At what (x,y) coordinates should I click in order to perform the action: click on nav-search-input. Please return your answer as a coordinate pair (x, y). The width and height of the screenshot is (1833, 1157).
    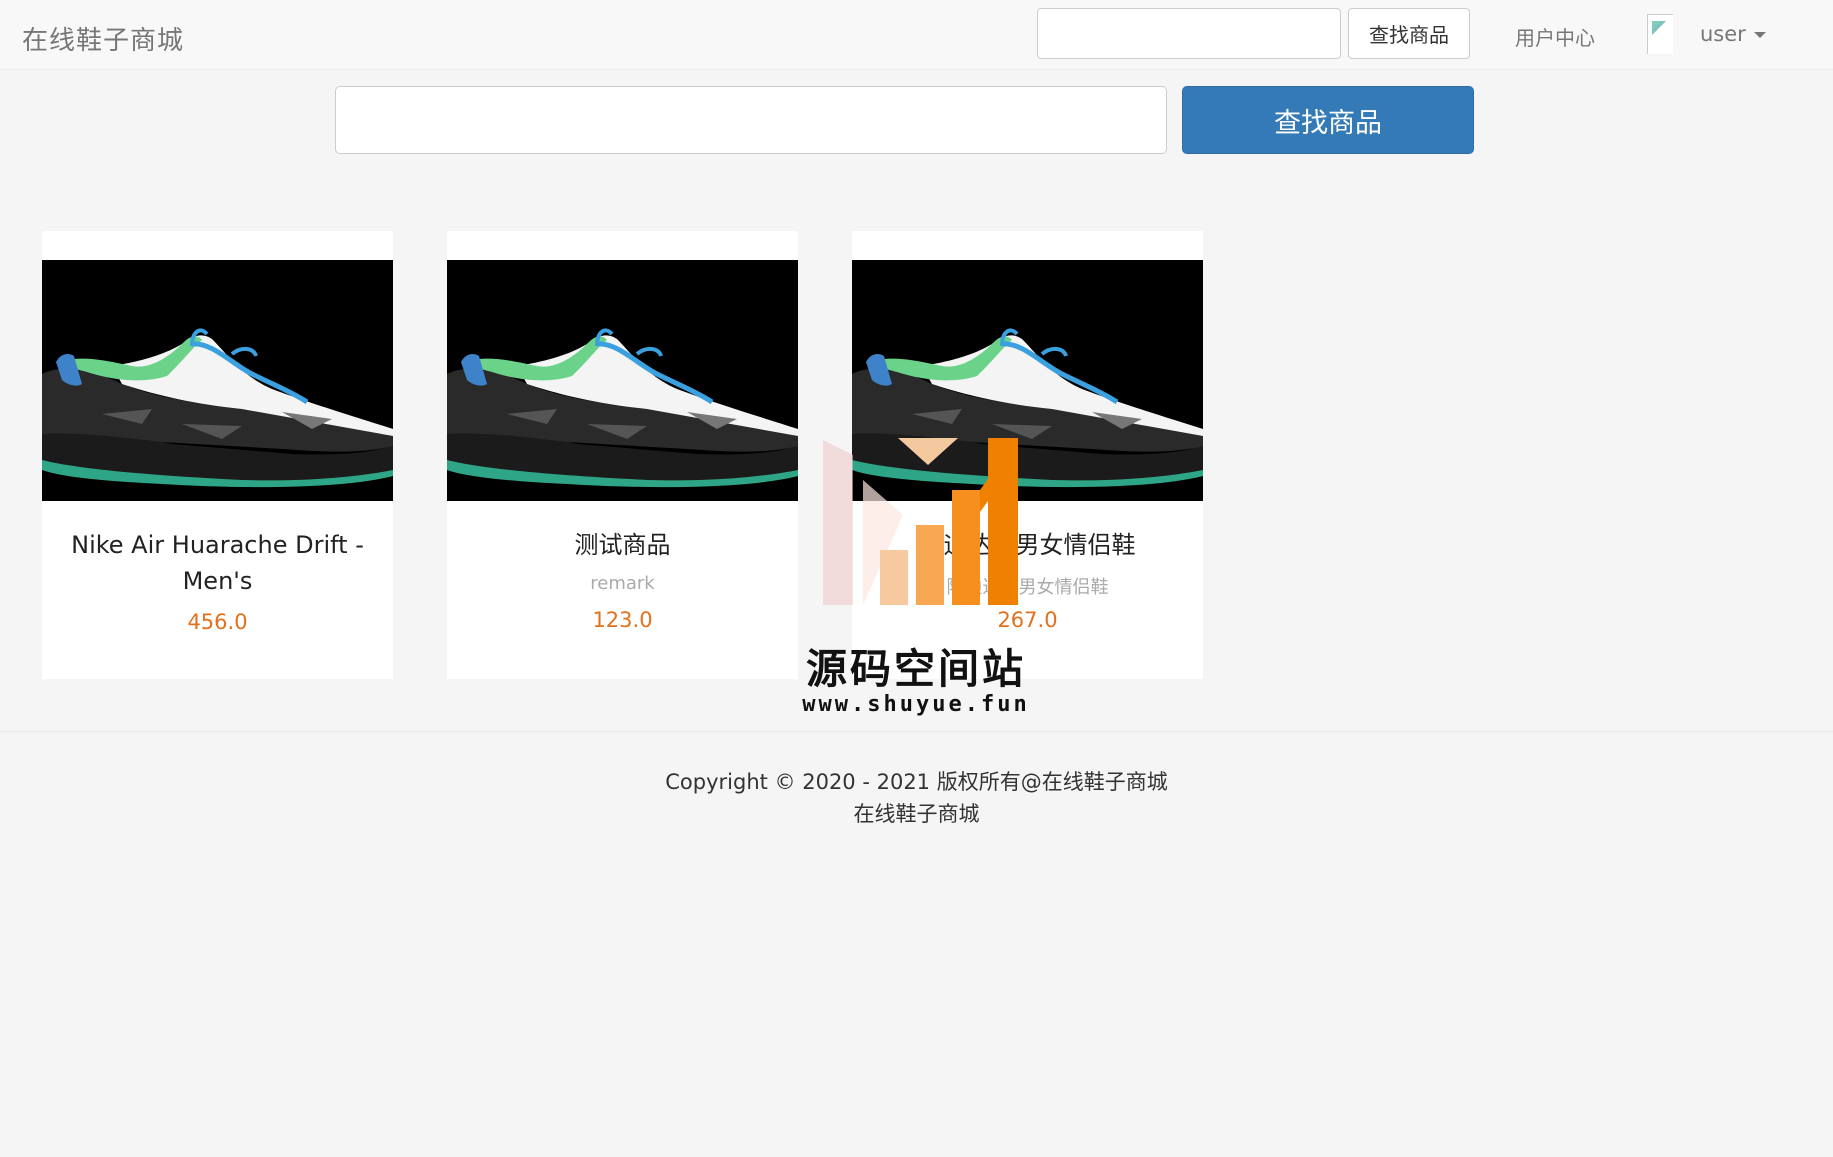
    Looking at the image, I should click on (1189, 33).